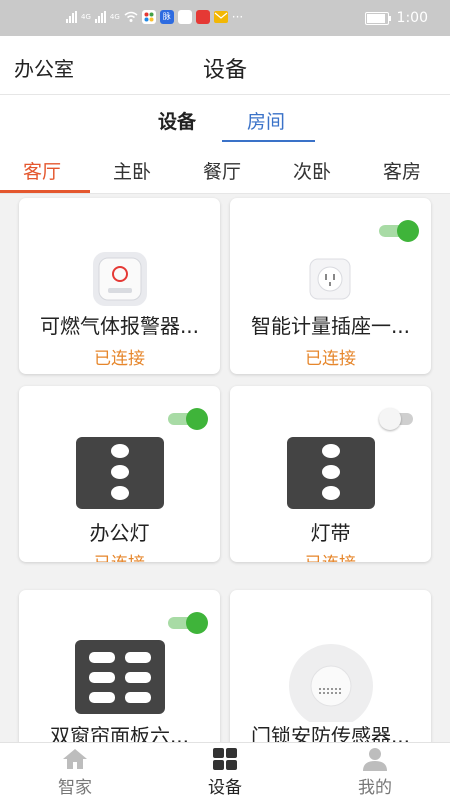 The image size is (450, 801). I want to click on room-tab-guest-room: 客房, so click(402, 170).